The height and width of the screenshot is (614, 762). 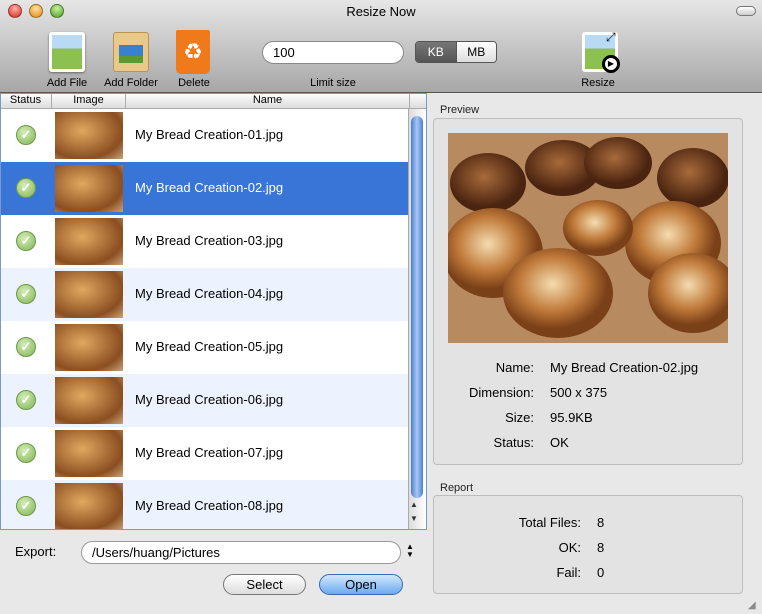 What do you see at coordinates (26, 101) in the screenshot?
I see `column-status: Status` at bounding box center [26, 101].